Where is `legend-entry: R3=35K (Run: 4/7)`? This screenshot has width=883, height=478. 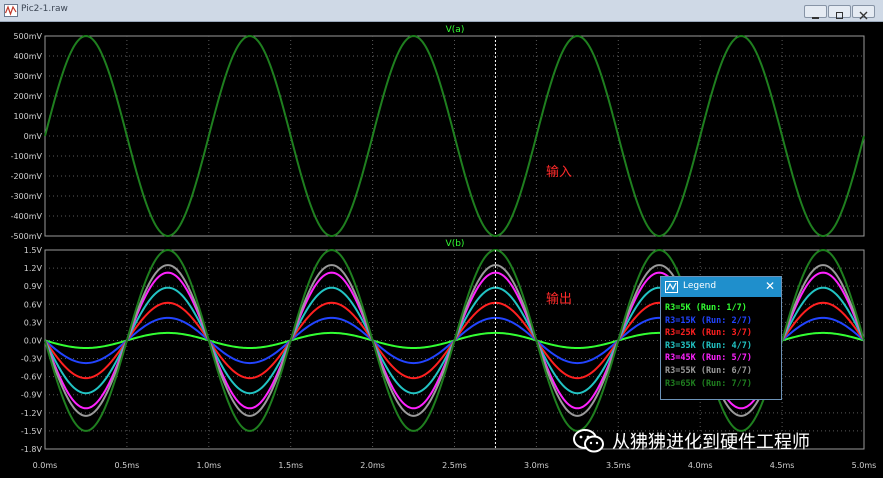
legend-entry: R3=35K (Run: 4/7) is located at coordinates (708, 346).